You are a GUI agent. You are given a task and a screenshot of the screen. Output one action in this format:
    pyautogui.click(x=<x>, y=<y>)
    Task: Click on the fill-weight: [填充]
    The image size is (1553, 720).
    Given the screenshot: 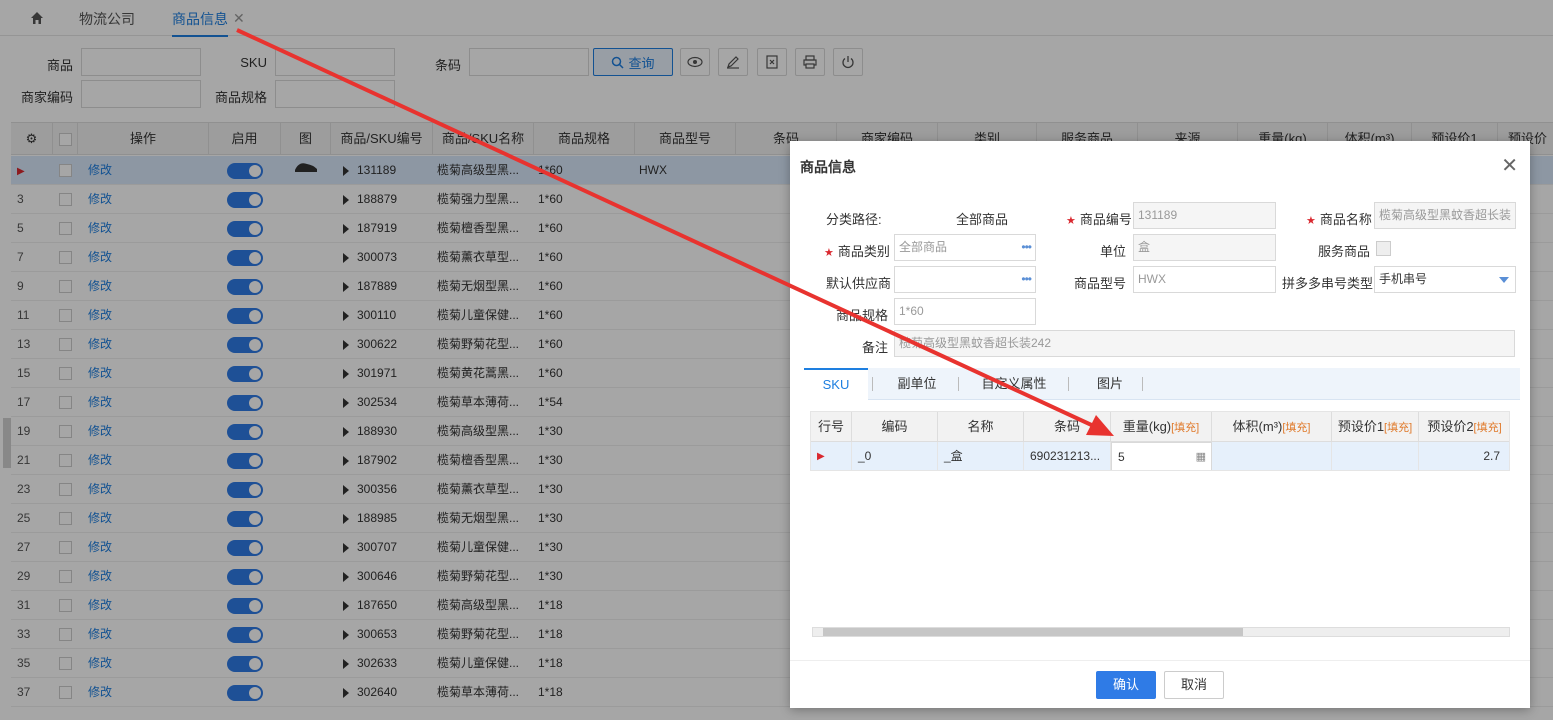 What is the action you would take?
    pyautogui.click(x=1185, y=428)
    